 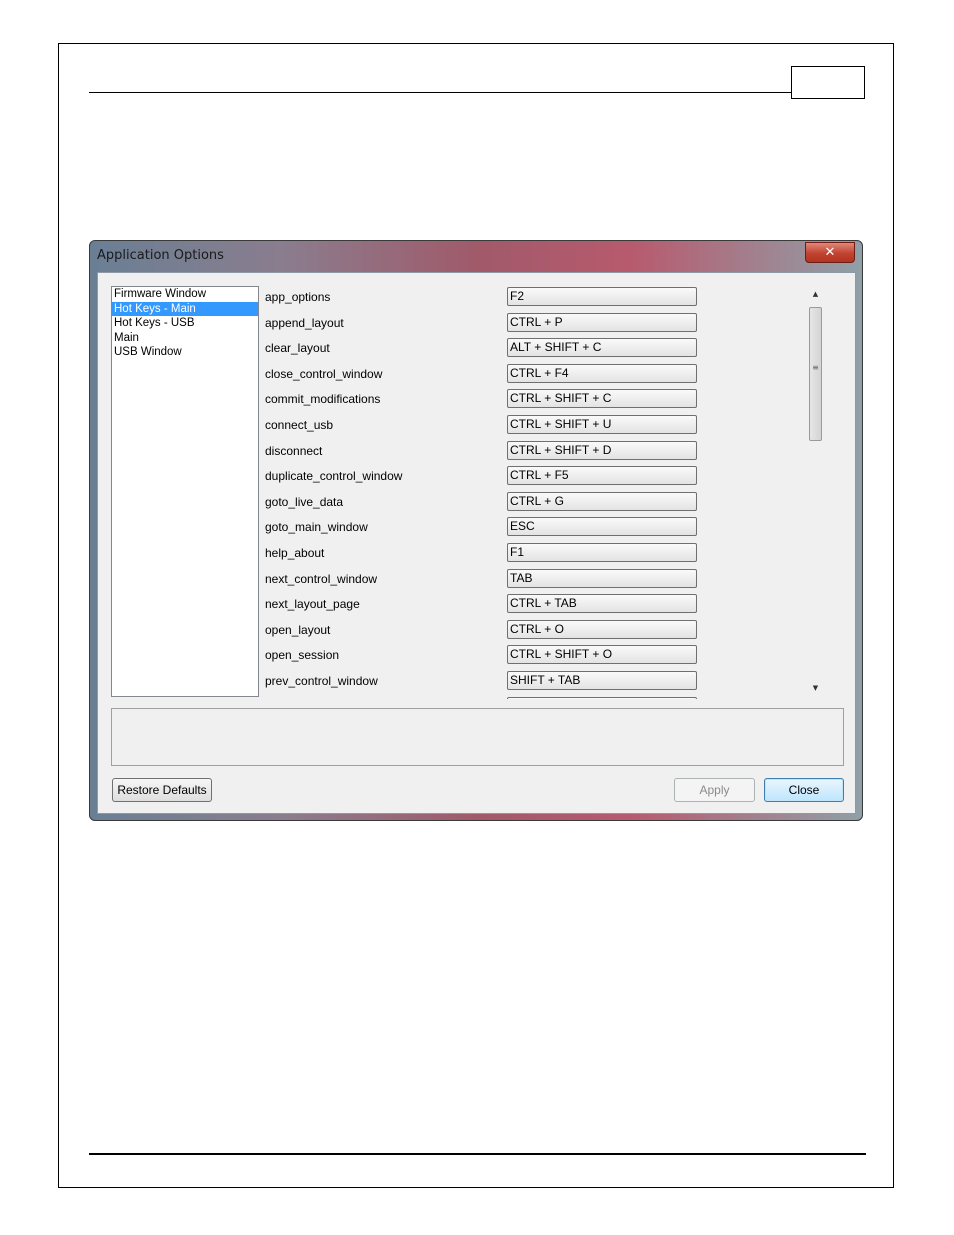 What do you see at coordinates (602, 680) in the screenshot?
I see `hotkey-binding-field: SHIFT + TAB` at bounding box center [602, 680].